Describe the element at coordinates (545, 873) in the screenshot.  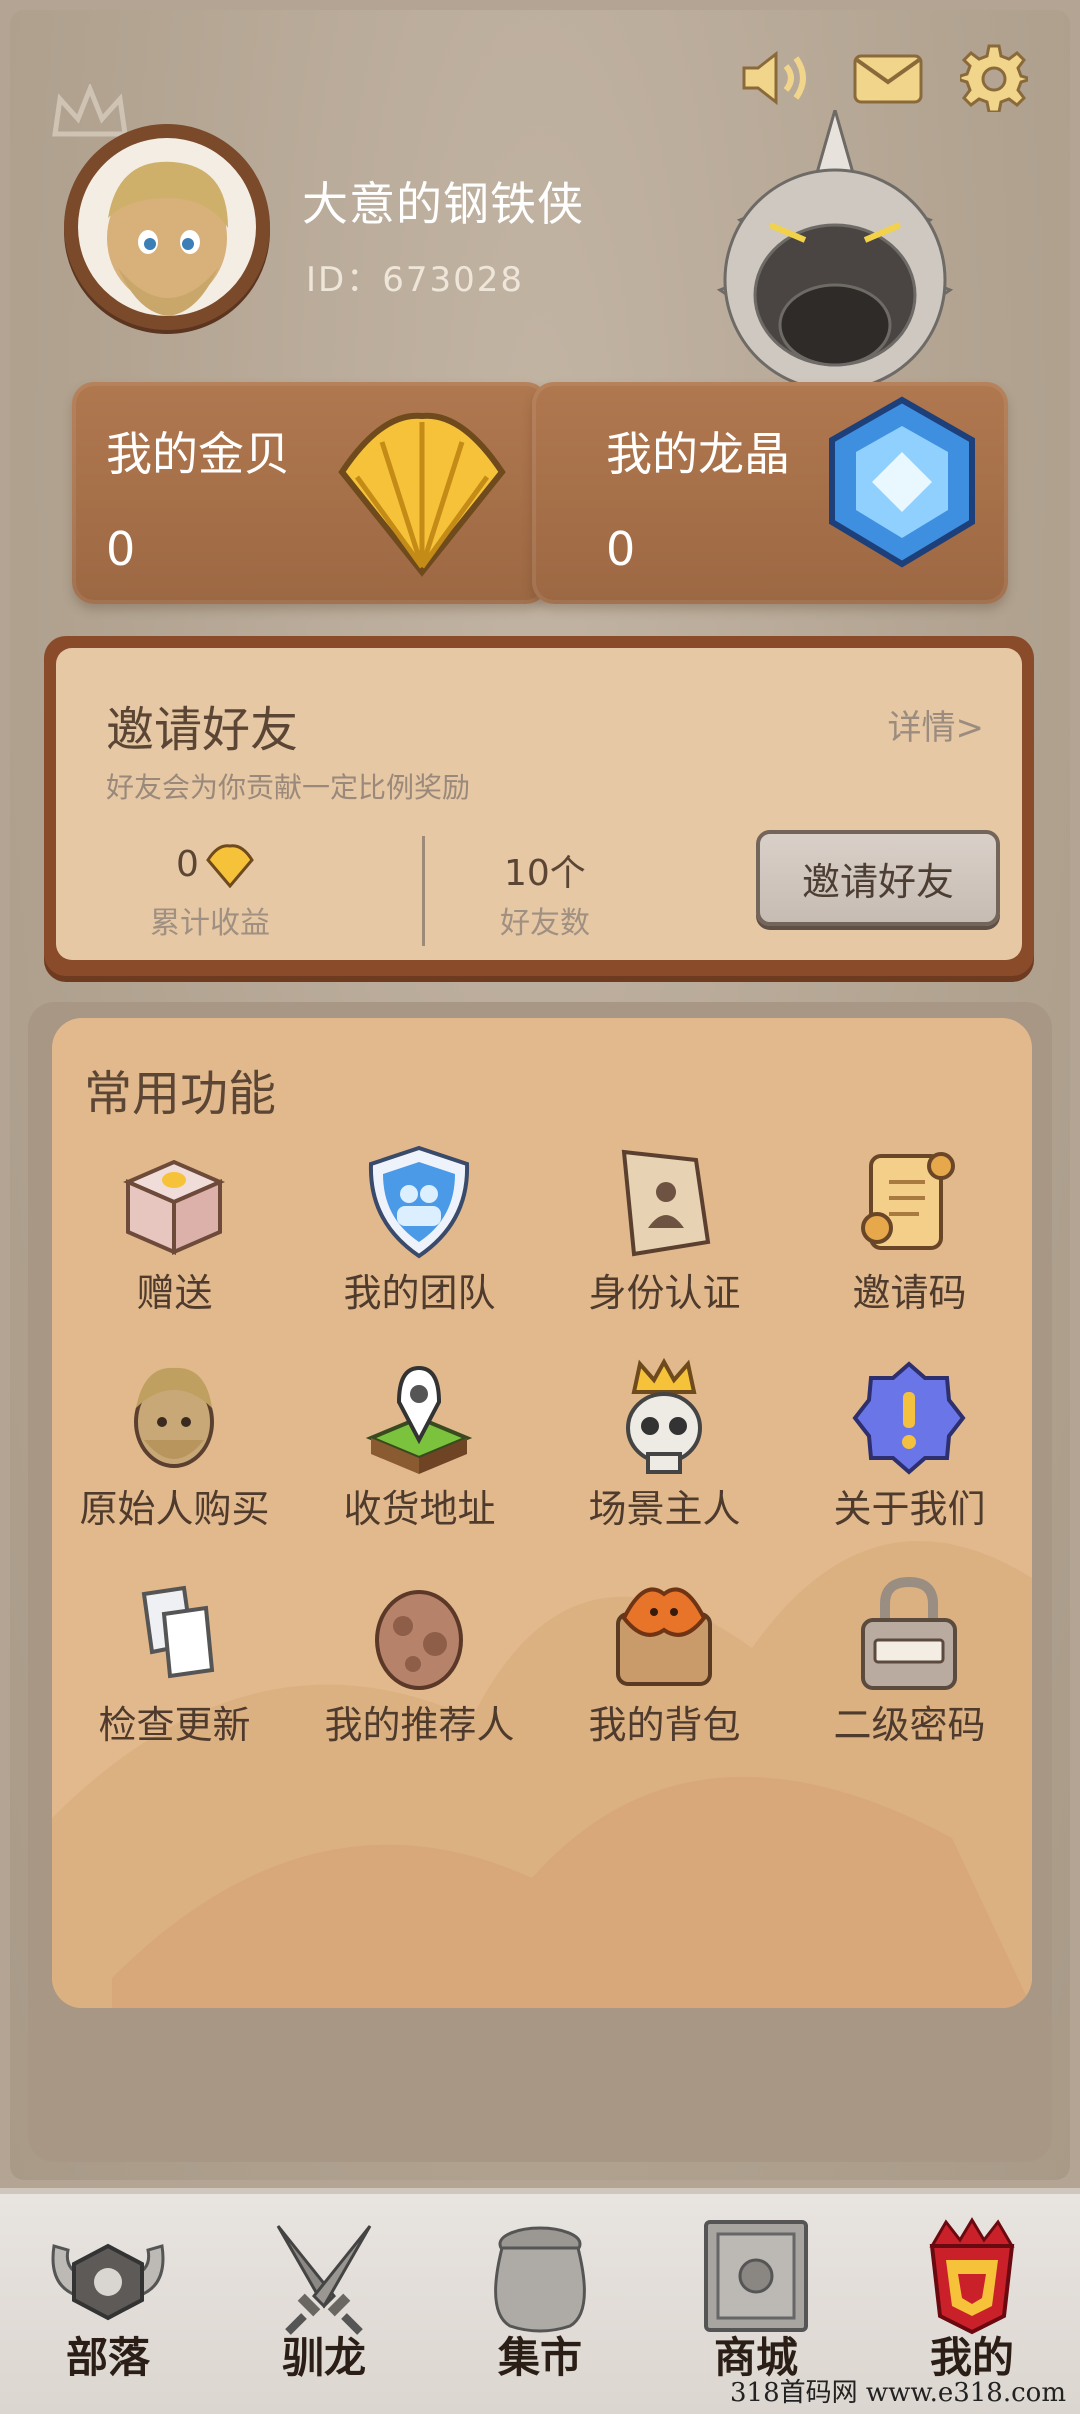
I see `friends-count: 10个` at that location.